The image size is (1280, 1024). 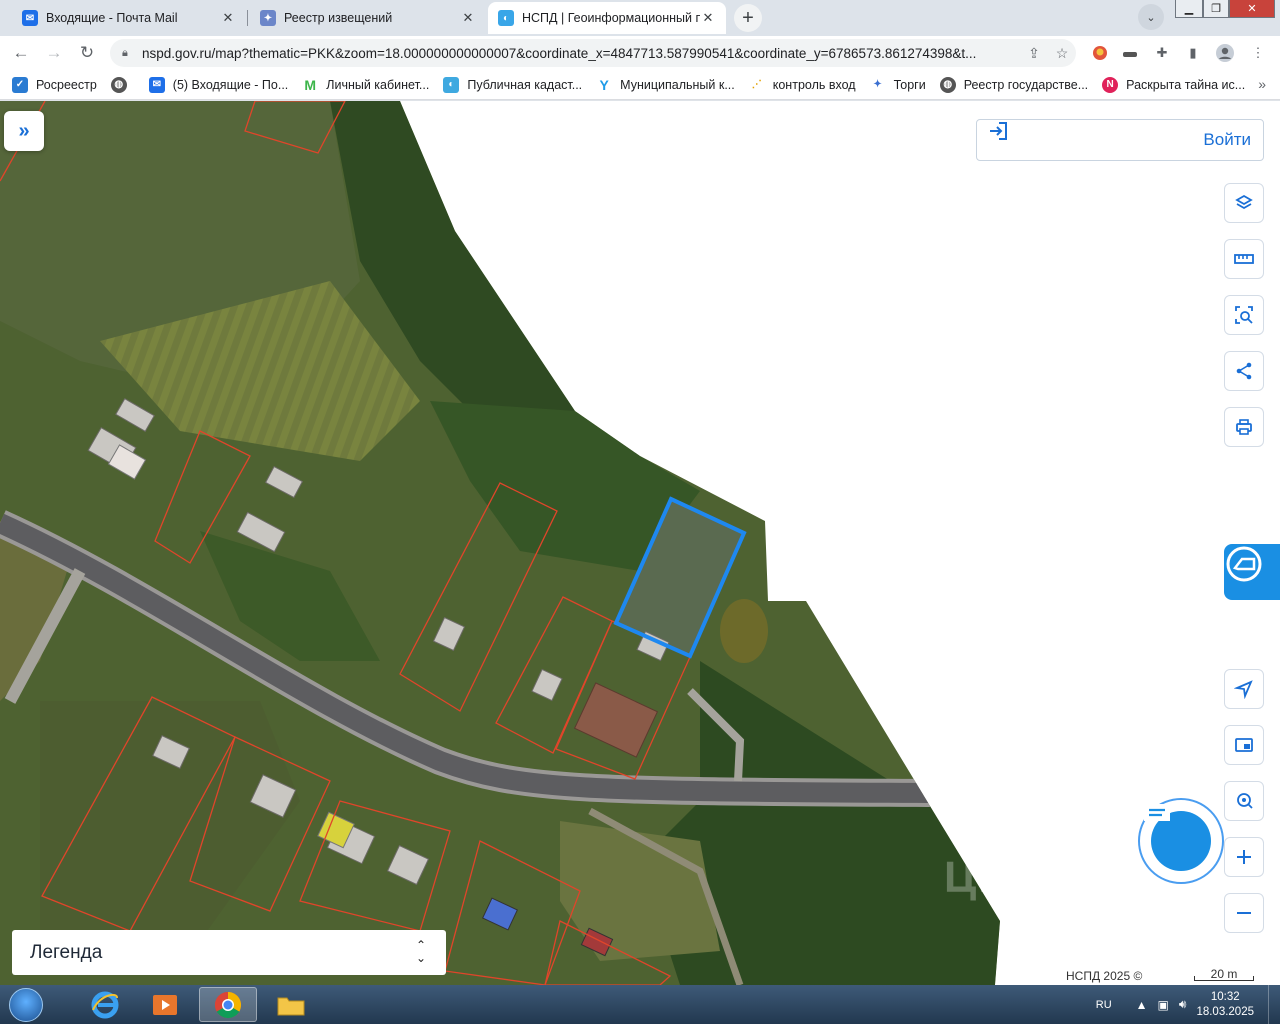 What do you see at coordinates (1227, 139) in the screenshot?
I see `login-label: Войти` at bounding box center [1227, 139].